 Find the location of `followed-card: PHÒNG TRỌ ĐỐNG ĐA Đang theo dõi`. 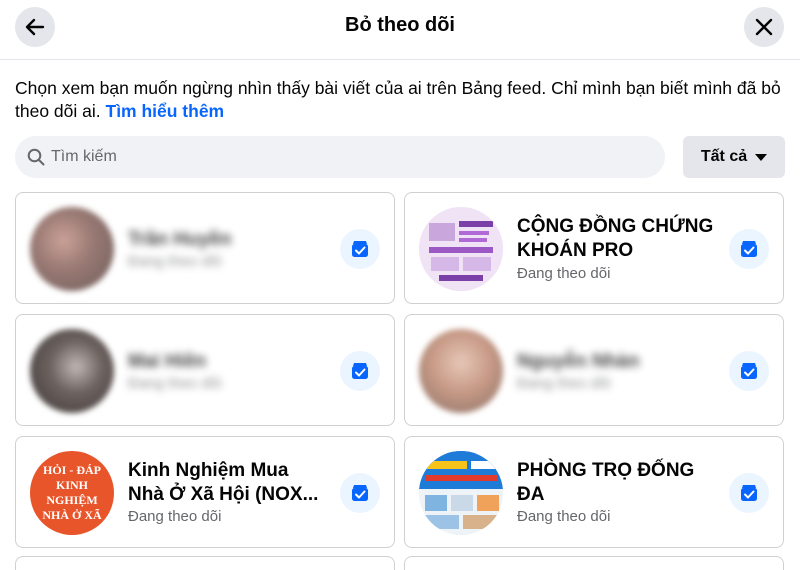

followed-card: PHÒNG TRỌ ĐỐNG ĐA Đang theo dõi is located at coordinates (594, 492).